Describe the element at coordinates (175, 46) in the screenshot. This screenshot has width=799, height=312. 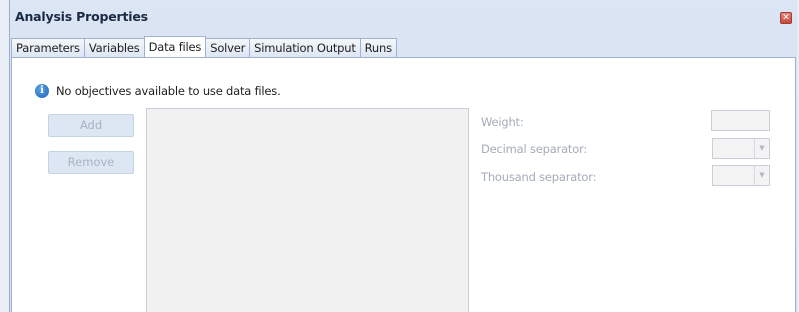
I see `tab-data-files: Data files` at that location.